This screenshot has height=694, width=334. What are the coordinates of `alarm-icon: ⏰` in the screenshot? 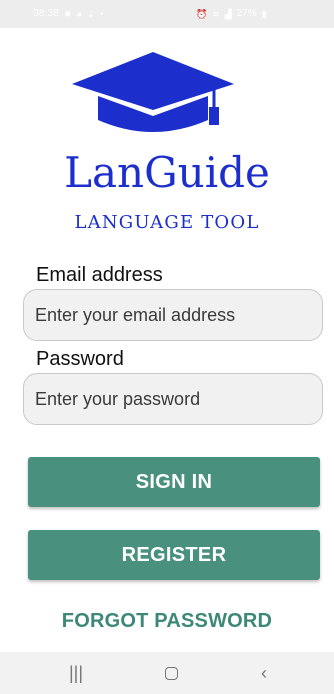 It's located at (202, 13).